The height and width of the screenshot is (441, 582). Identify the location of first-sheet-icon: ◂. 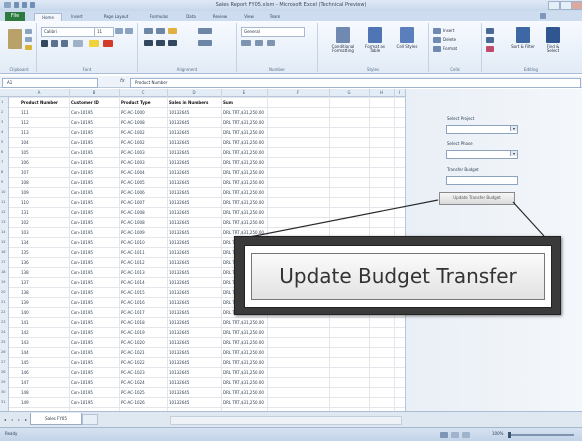
(5, 419).